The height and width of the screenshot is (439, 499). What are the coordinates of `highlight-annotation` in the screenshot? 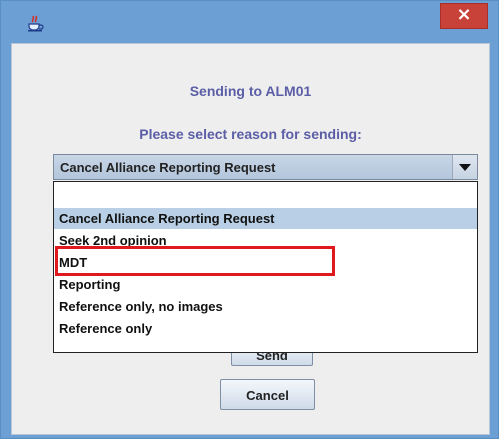 It's located at (195, 261).